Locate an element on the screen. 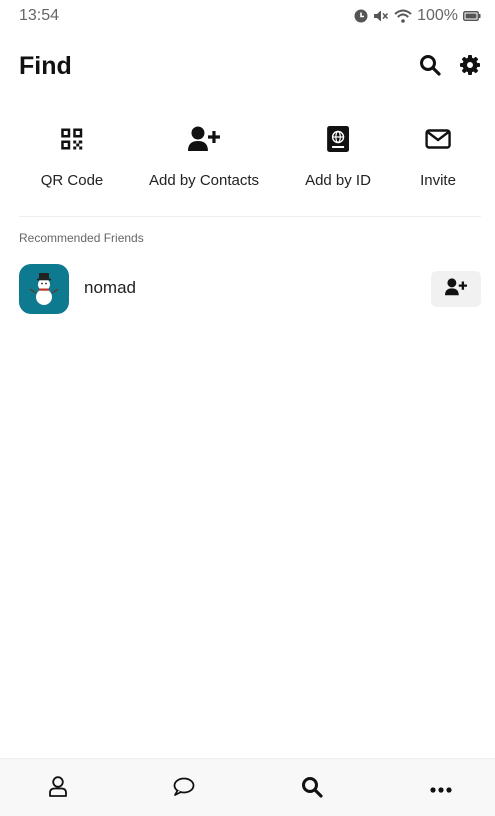 Image resolution: width=495 pixels, height=816 pixels. chat-icon is located at coordinates (184, 789).